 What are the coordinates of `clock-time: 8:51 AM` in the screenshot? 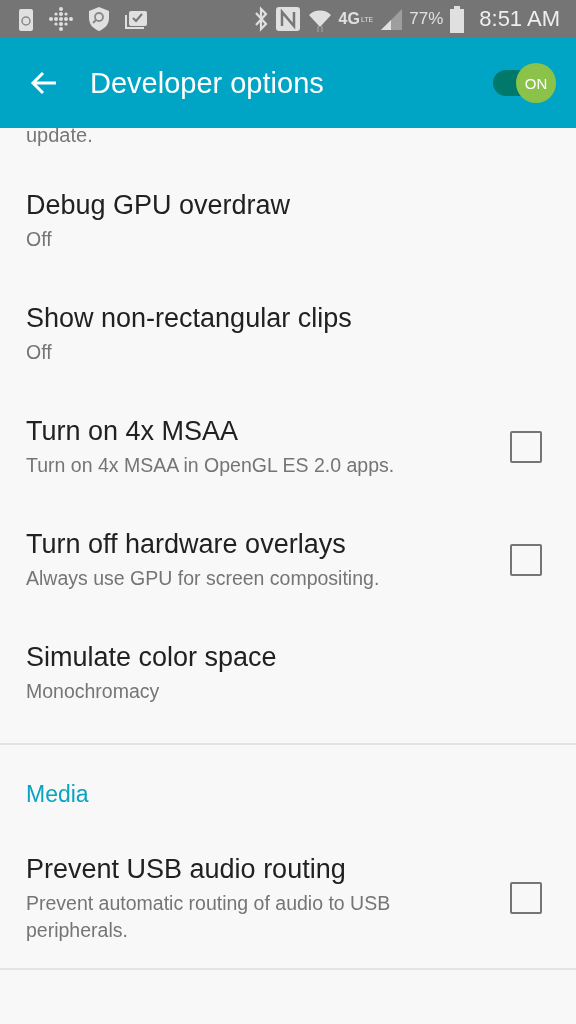 It's located at (519, 19).